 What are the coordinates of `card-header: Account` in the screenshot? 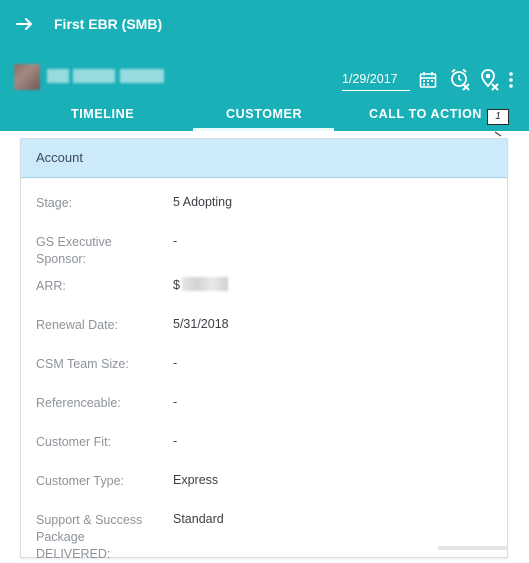 It's located at (264, 158).